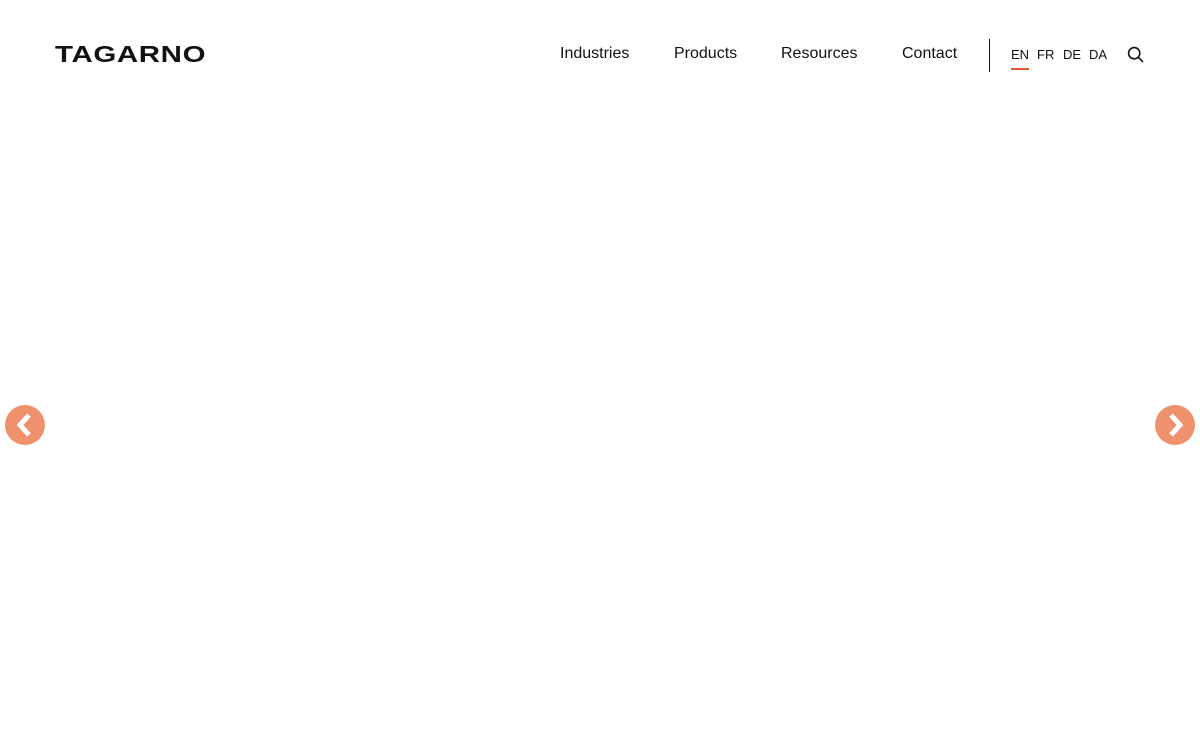 The height and width of the screenshot is (750, 1200). What do you see at coordinates (1020, 58) in the screenshot?
I see `lang-en: EN` at bounding box center [1020, 58].